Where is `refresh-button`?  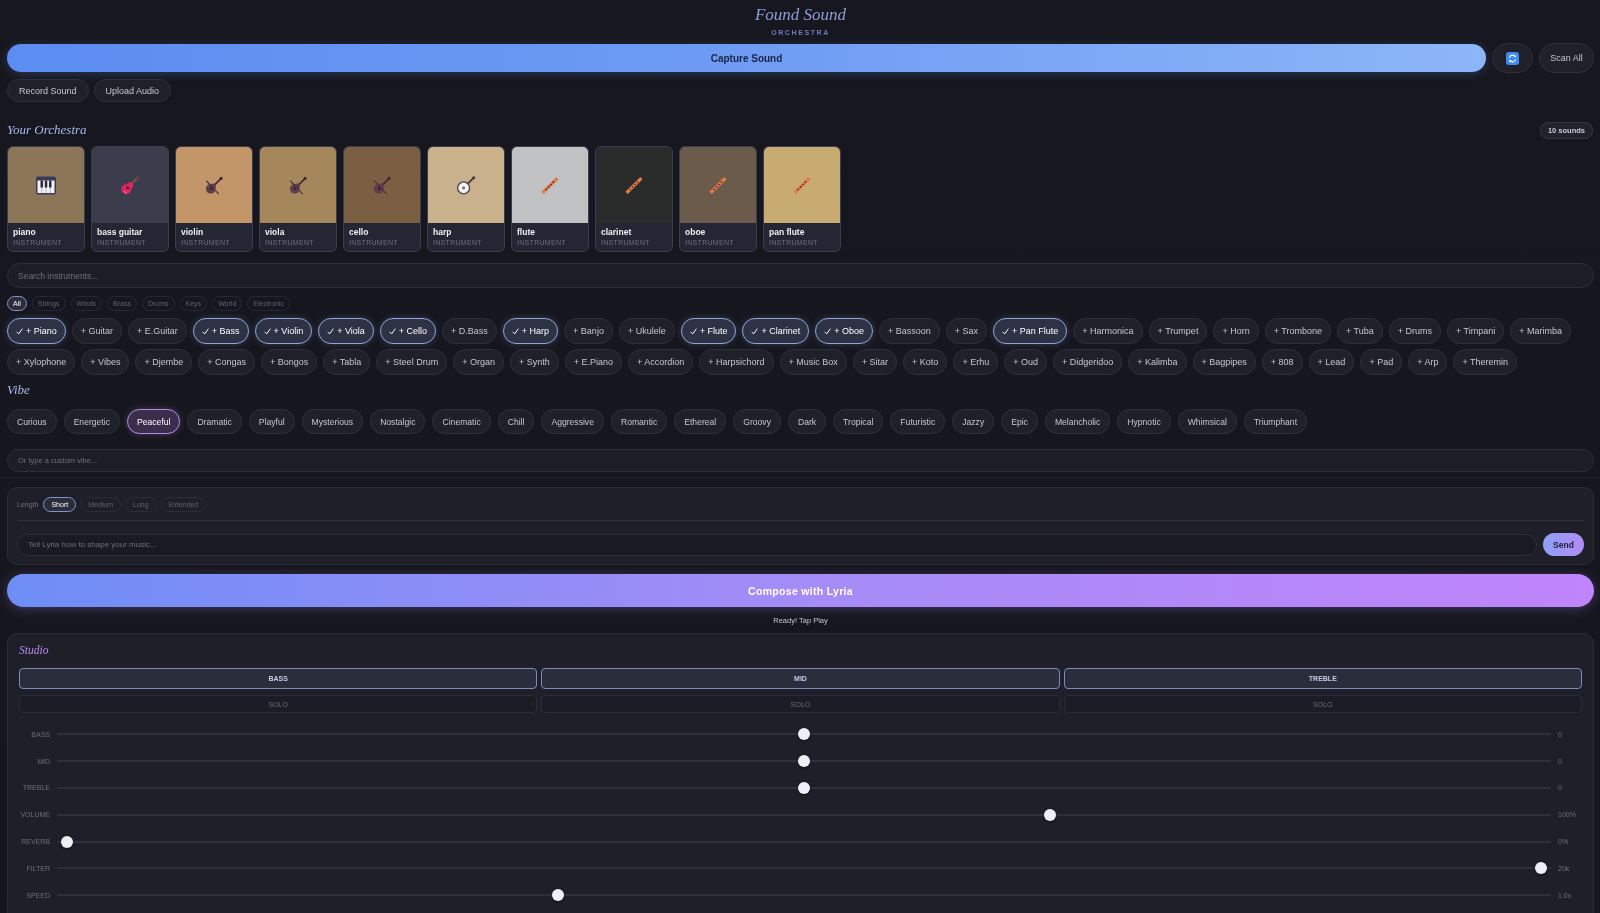 refresh-button is located at coordinates (1512, 58).